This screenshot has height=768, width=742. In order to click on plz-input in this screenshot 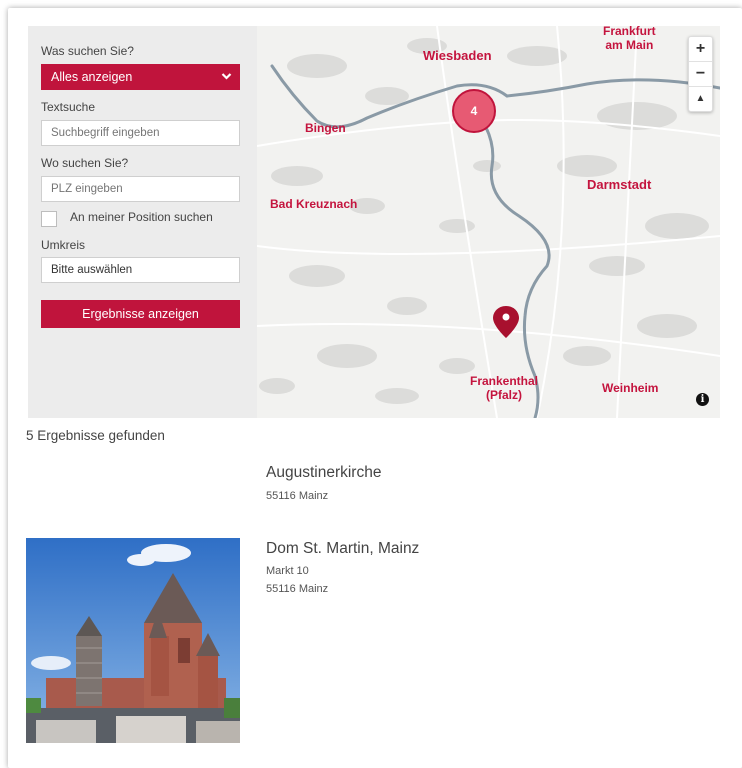, I will do `click(140, 189)`.